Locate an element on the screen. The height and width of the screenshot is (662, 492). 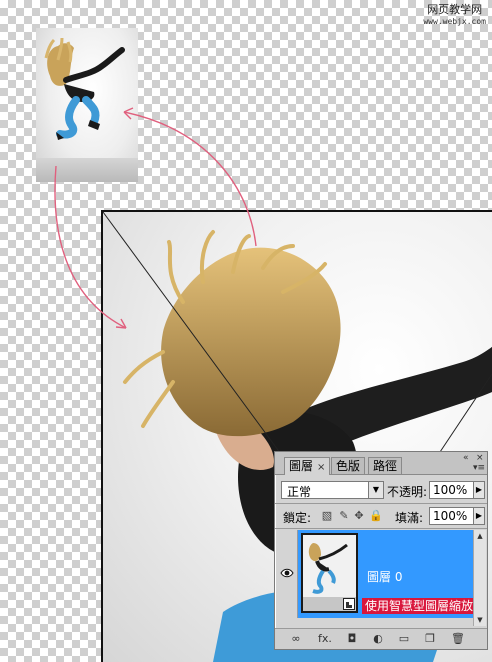
opacity-input: 100% is located at coordinates (452, 490).